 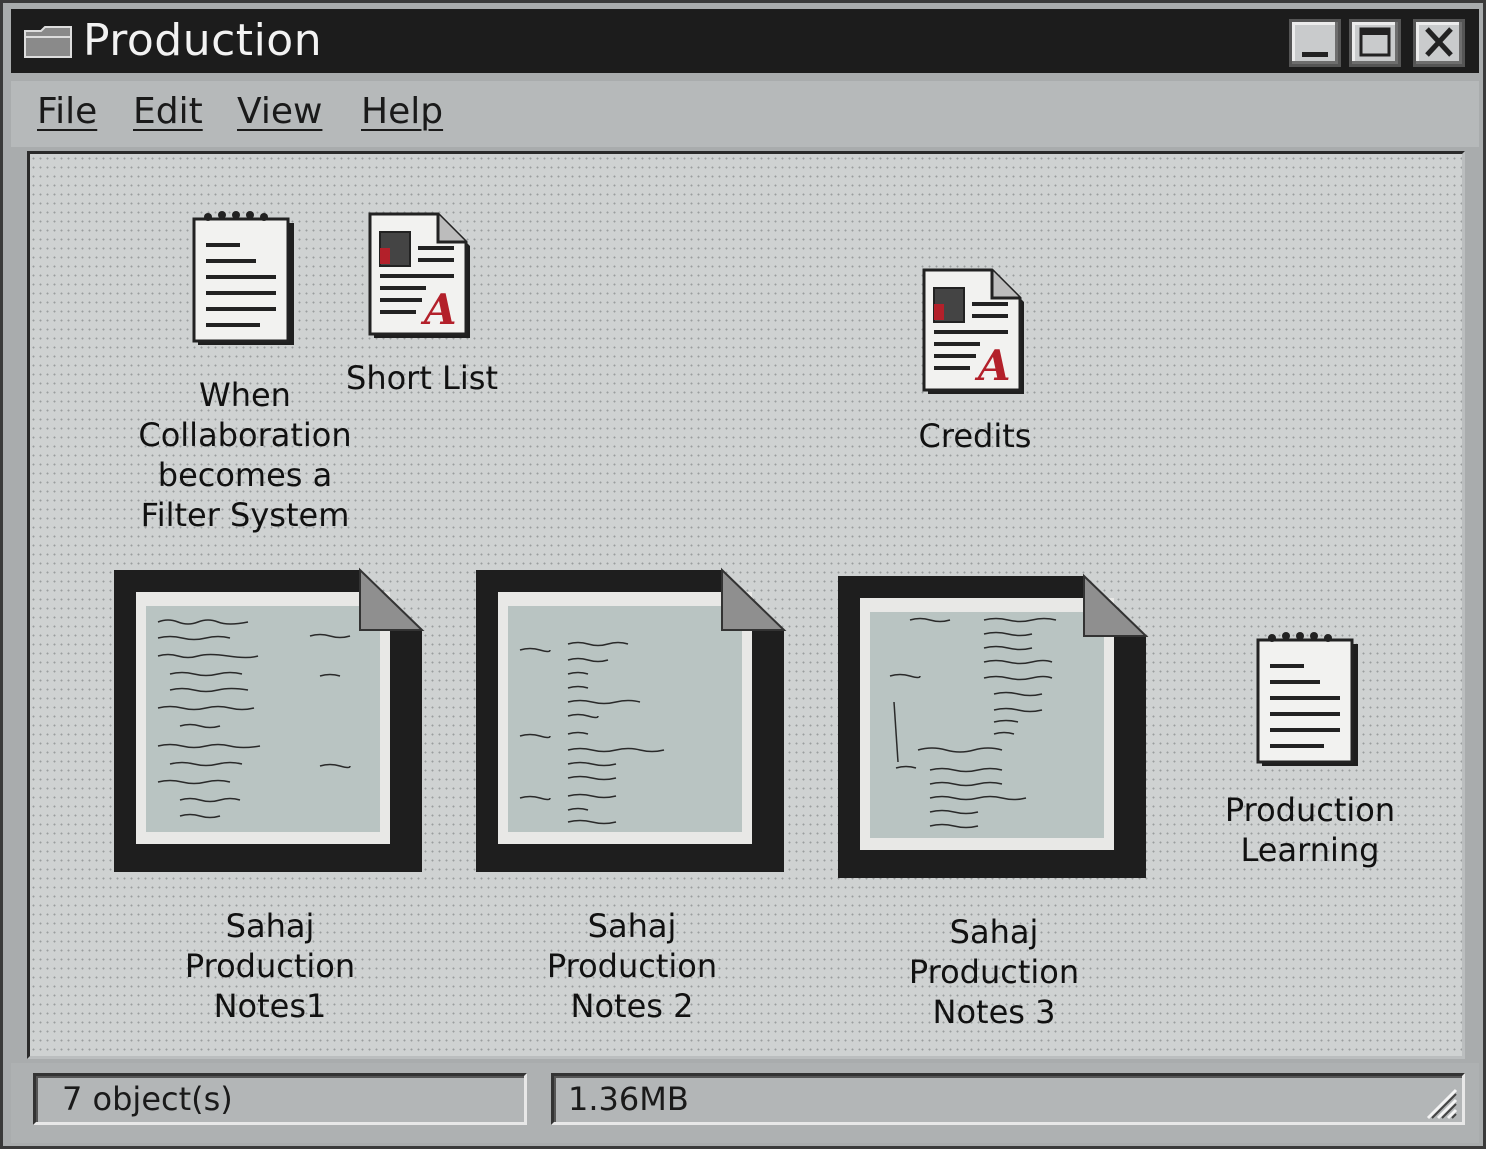 I want to click on maximize-button, so click(x=1375, y=43).